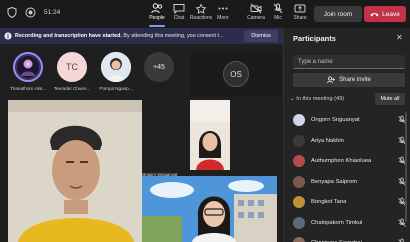  What do you see at coordinates (351, 202) in the screenshot?
I see `participant-row: Bongkot Tana` at bounding box center [351, 202].